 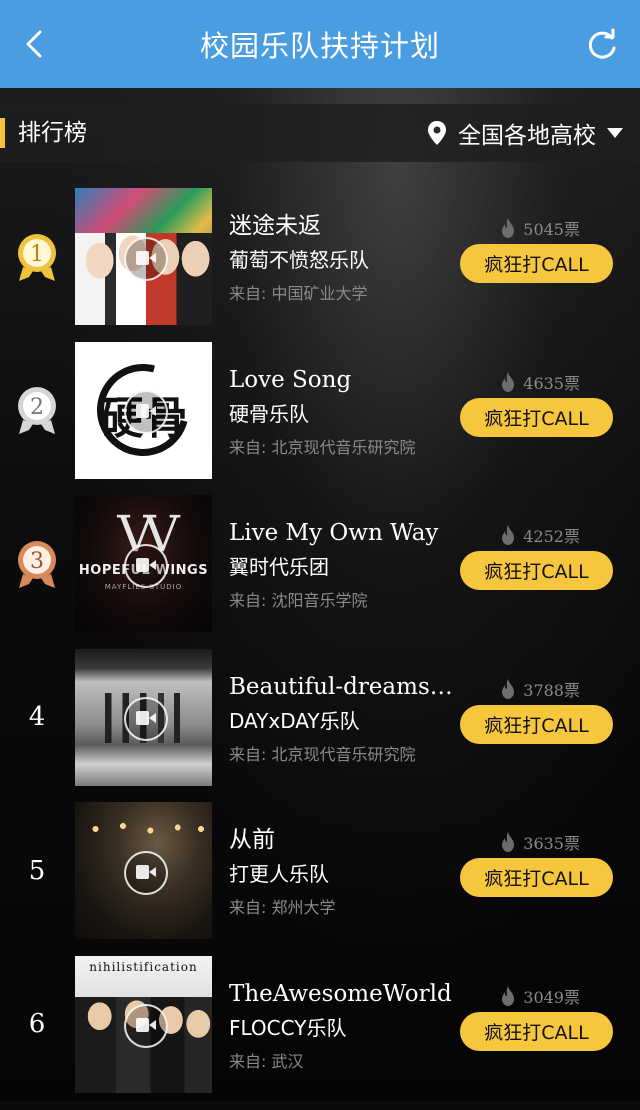 I want to click on vote-count: 3049票, so click(x=539, y=996).